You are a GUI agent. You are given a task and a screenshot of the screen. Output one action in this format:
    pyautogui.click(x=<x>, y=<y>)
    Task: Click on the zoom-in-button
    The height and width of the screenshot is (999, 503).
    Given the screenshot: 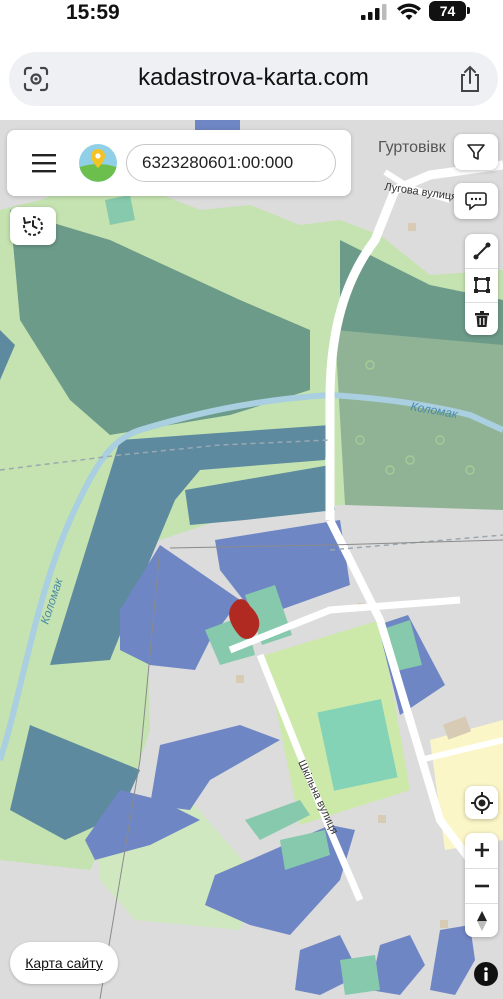 What is the action you would take?
    pyautogui.click(x=481, y=850)
    